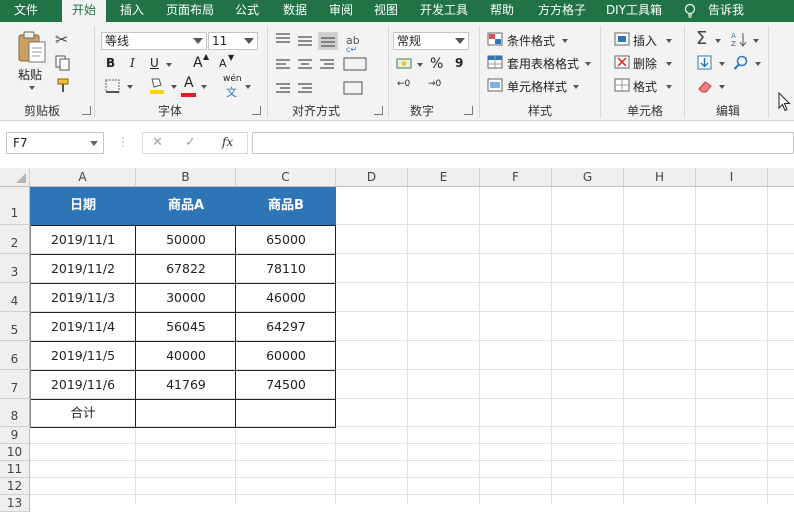 This screenshot has height=512, width=794. Describe the element at coordinates (459, 63) in the screenshot. I see `comma-style-button: 9` at that location.